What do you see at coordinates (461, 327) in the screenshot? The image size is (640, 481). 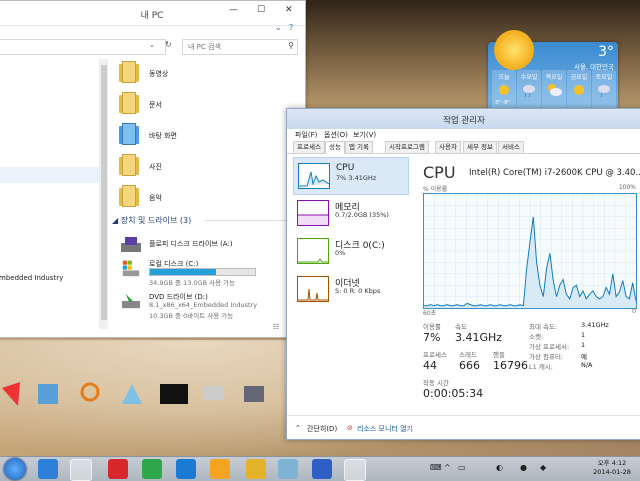 I see `speed-label: 속도` at bounding box center [461, 327].